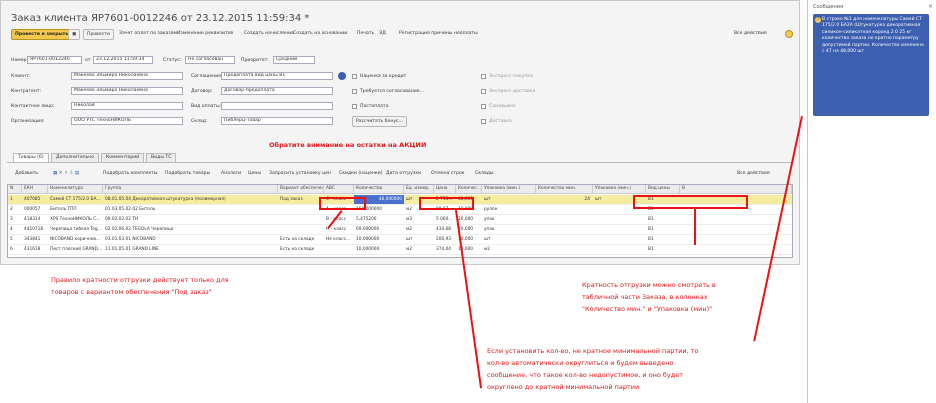  Describe the element at coordinates (509, 209) in the screenshot. I see `table-cell: рулон` at that location.